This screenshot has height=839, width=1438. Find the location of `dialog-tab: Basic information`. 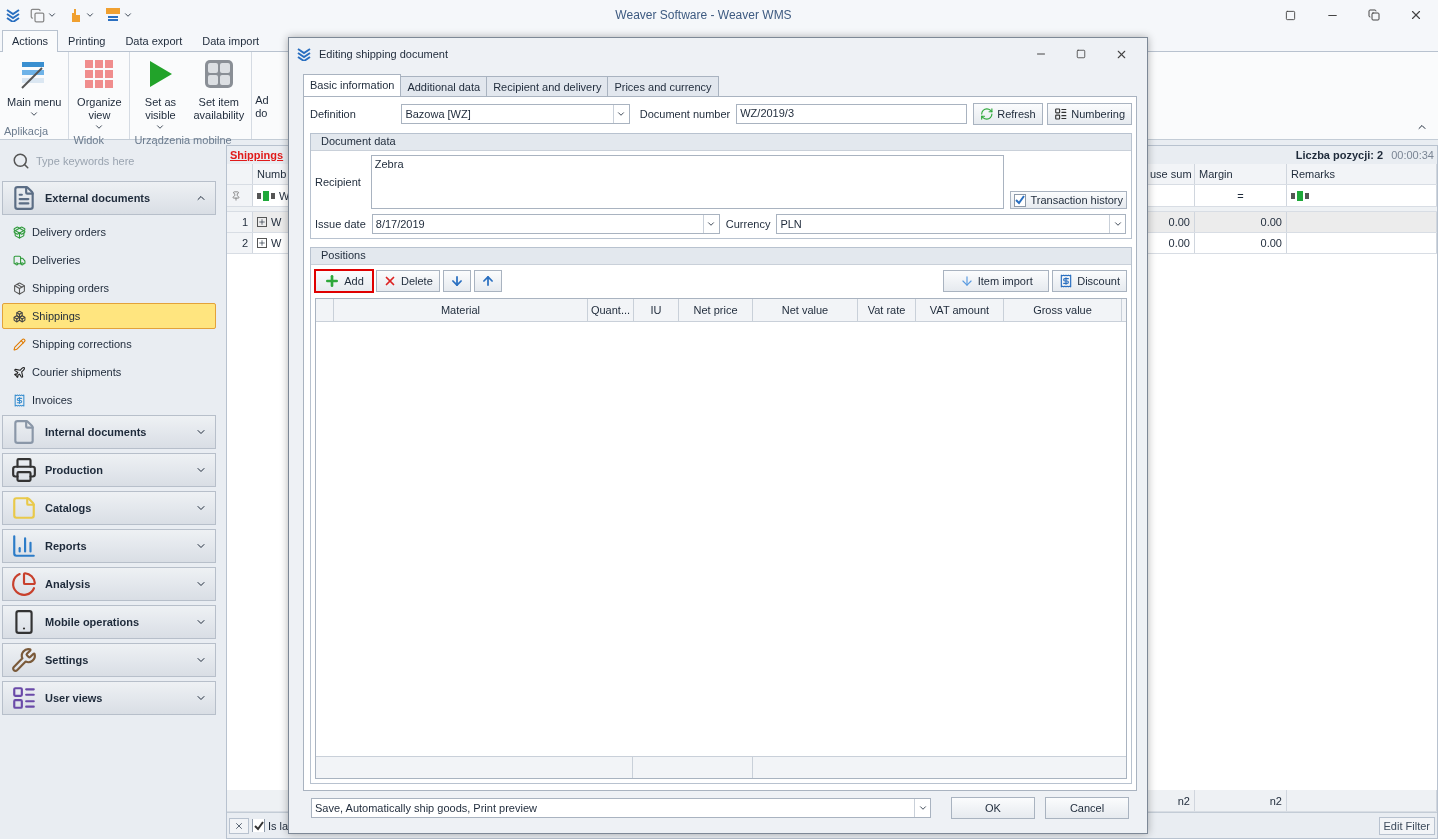

dialog-tab: Basic information is located at coordinates (352, 85).